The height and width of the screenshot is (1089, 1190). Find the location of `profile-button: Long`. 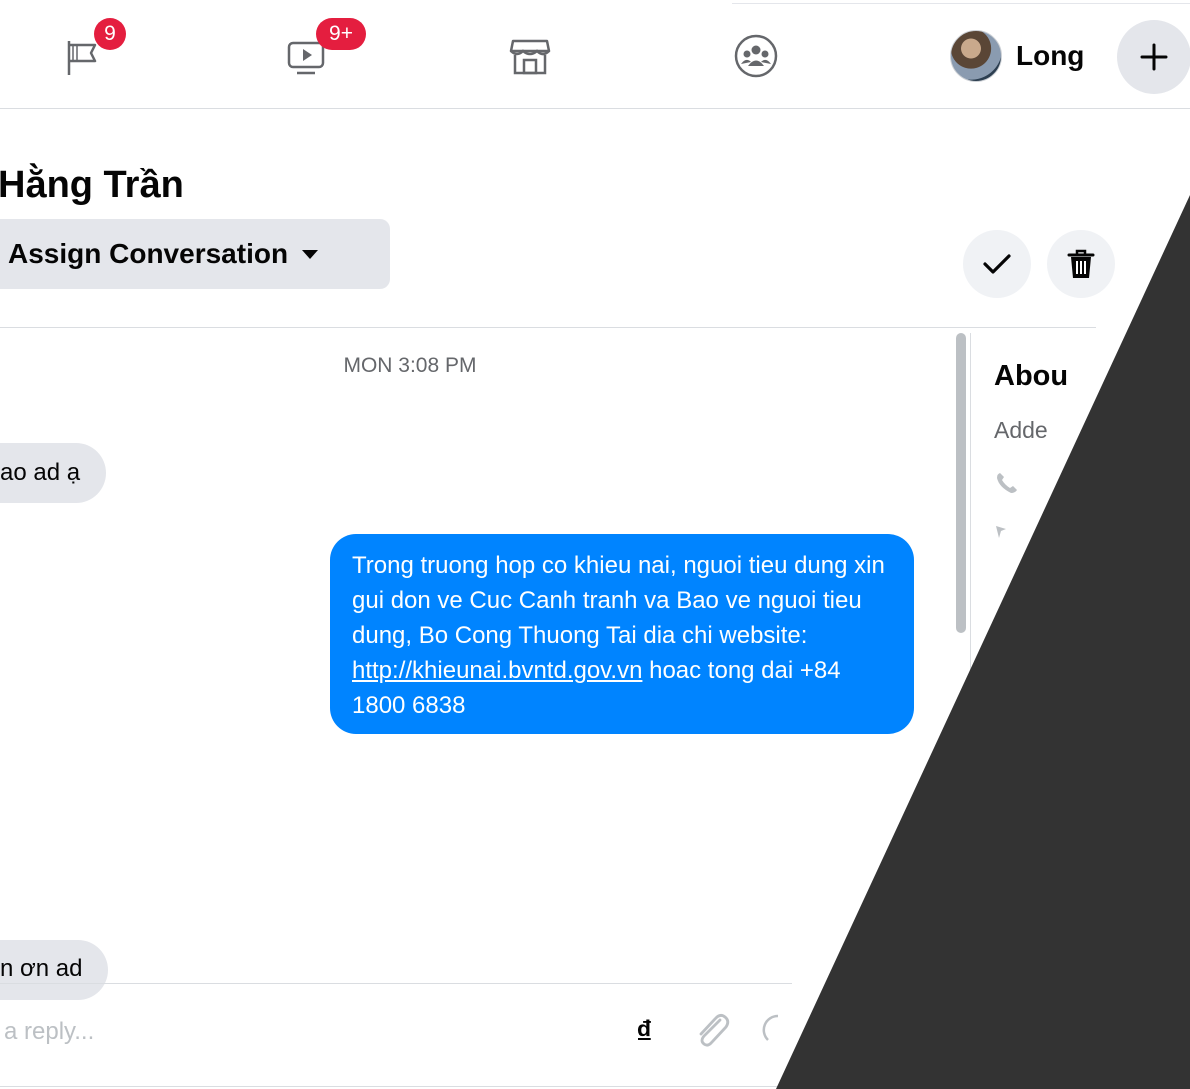

profile-button: Long is located at coordinates (1017, 56).